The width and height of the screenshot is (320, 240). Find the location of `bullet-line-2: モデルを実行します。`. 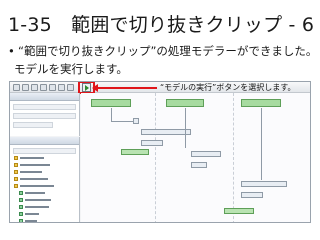

bullet-line-2: モデルを実行します。 is located at coordinates (71, 69).